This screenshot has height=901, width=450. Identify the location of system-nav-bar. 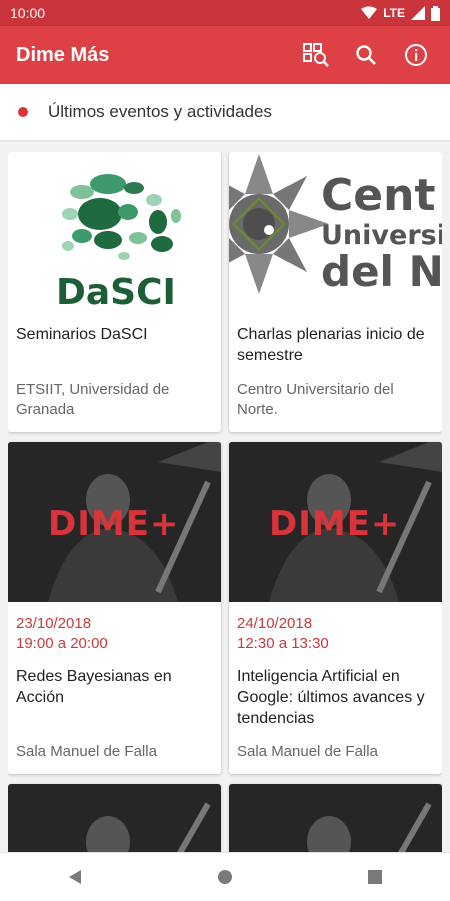
(225, 876).